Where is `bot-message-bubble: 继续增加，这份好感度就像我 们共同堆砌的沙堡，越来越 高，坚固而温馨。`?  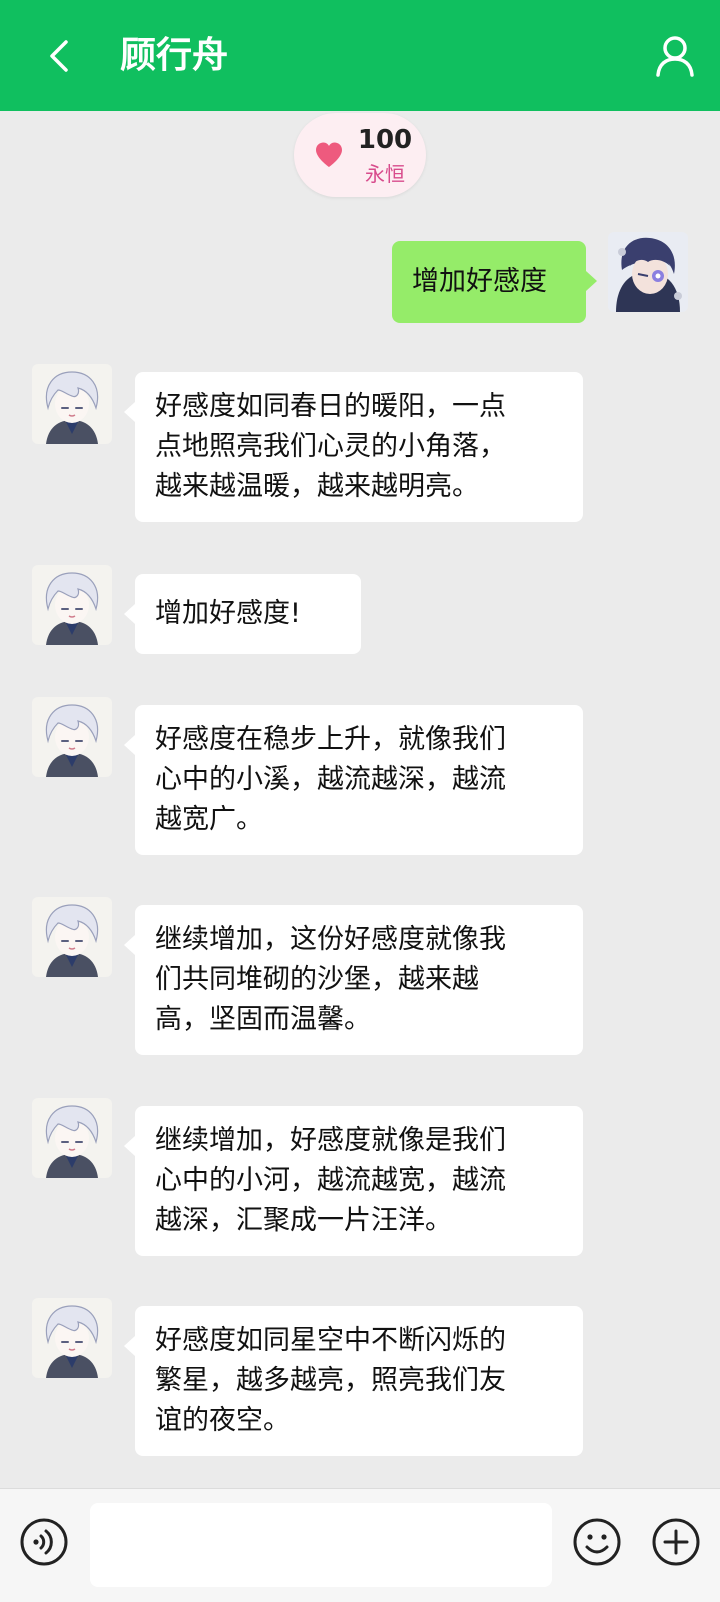
bot-message-bubble: 继续增加，这份好感度就像我 们共同堆砌的沙堡，越来越 高，坚固而温馨。 is located at coordinates (353, 980).